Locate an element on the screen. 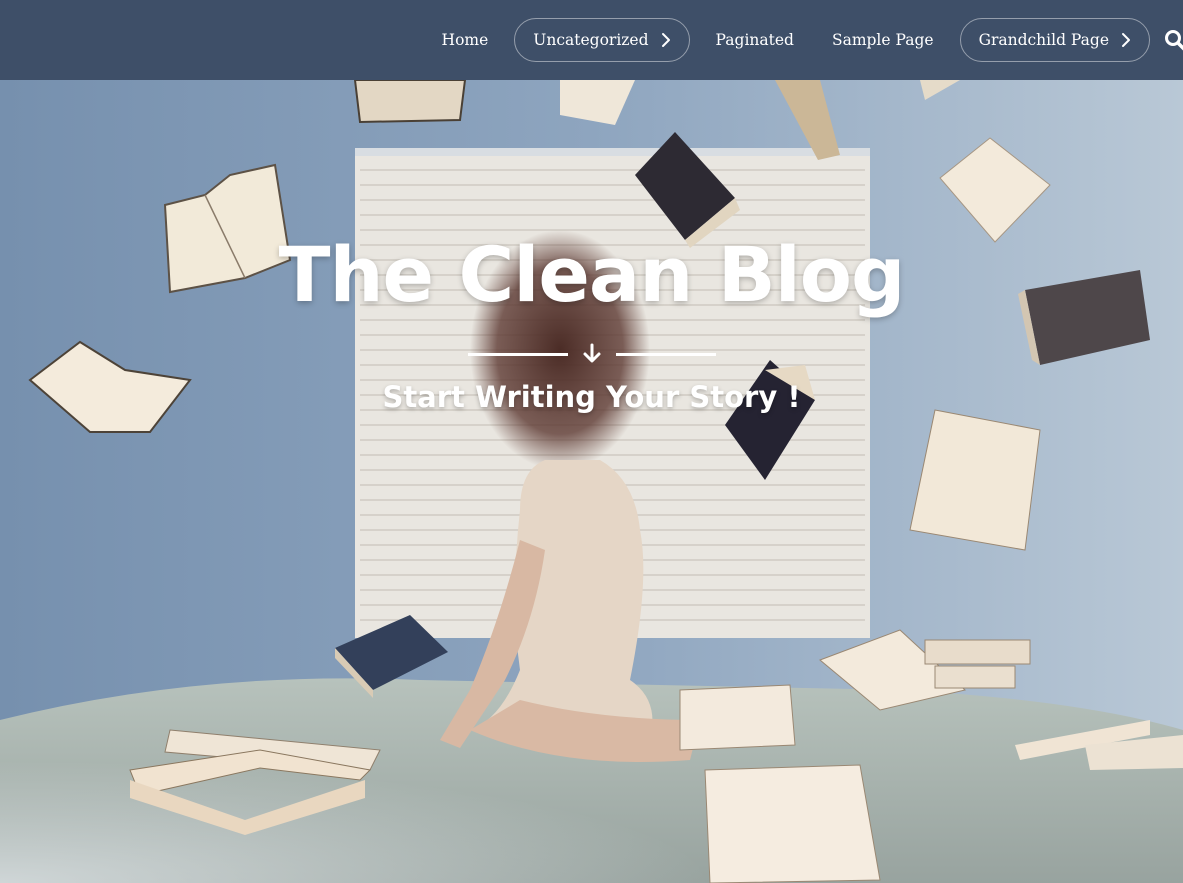 Image resolution: width=1183 pixels, height=883 pixels. nav-item-label: Home is located at coordinates (465, 40).